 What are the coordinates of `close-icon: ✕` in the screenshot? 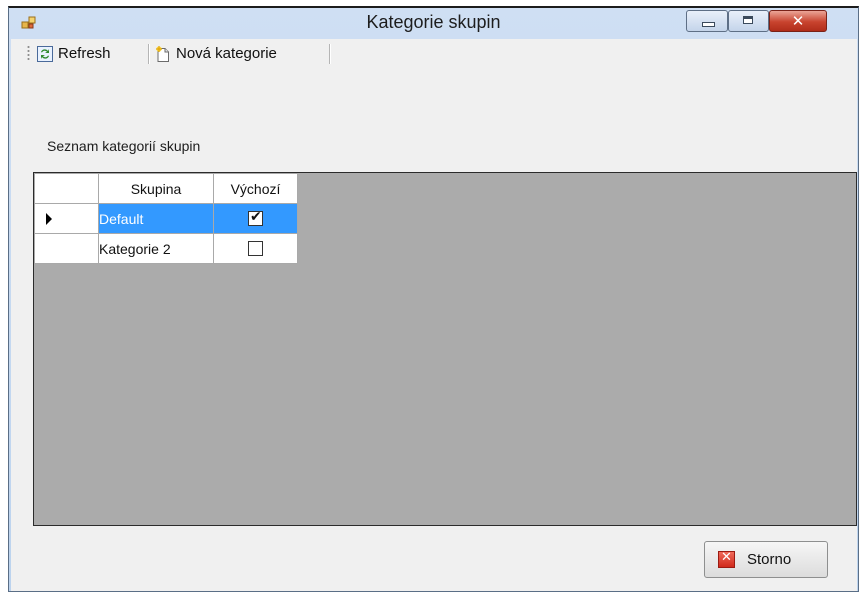 It's located at (798, 21).